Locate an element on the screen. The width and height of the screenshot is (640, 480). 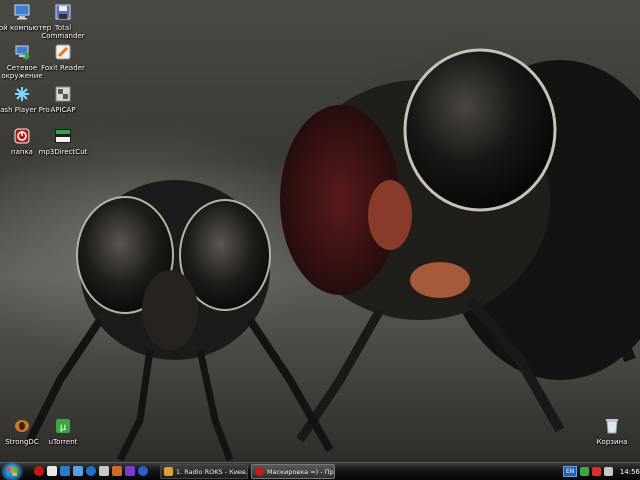
windows-logo-icon is located at coordinates (12, 472).